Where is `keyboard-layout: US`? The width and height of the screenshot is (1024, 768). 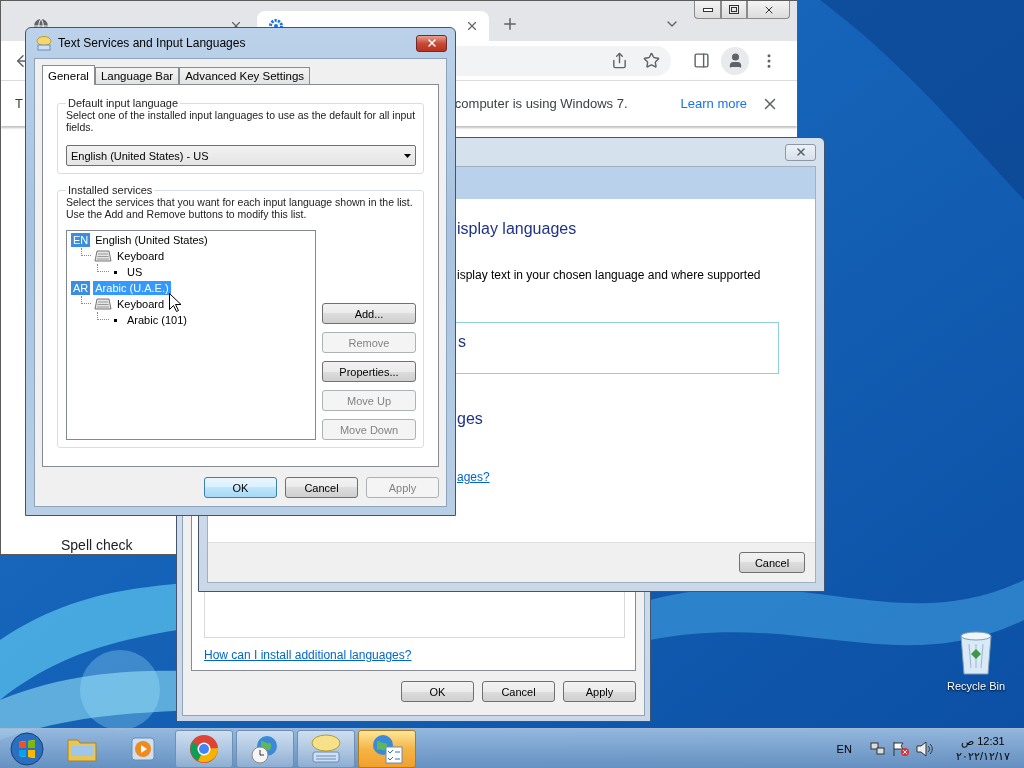 keyboard-layout: US is located at coordinates (135, 272).